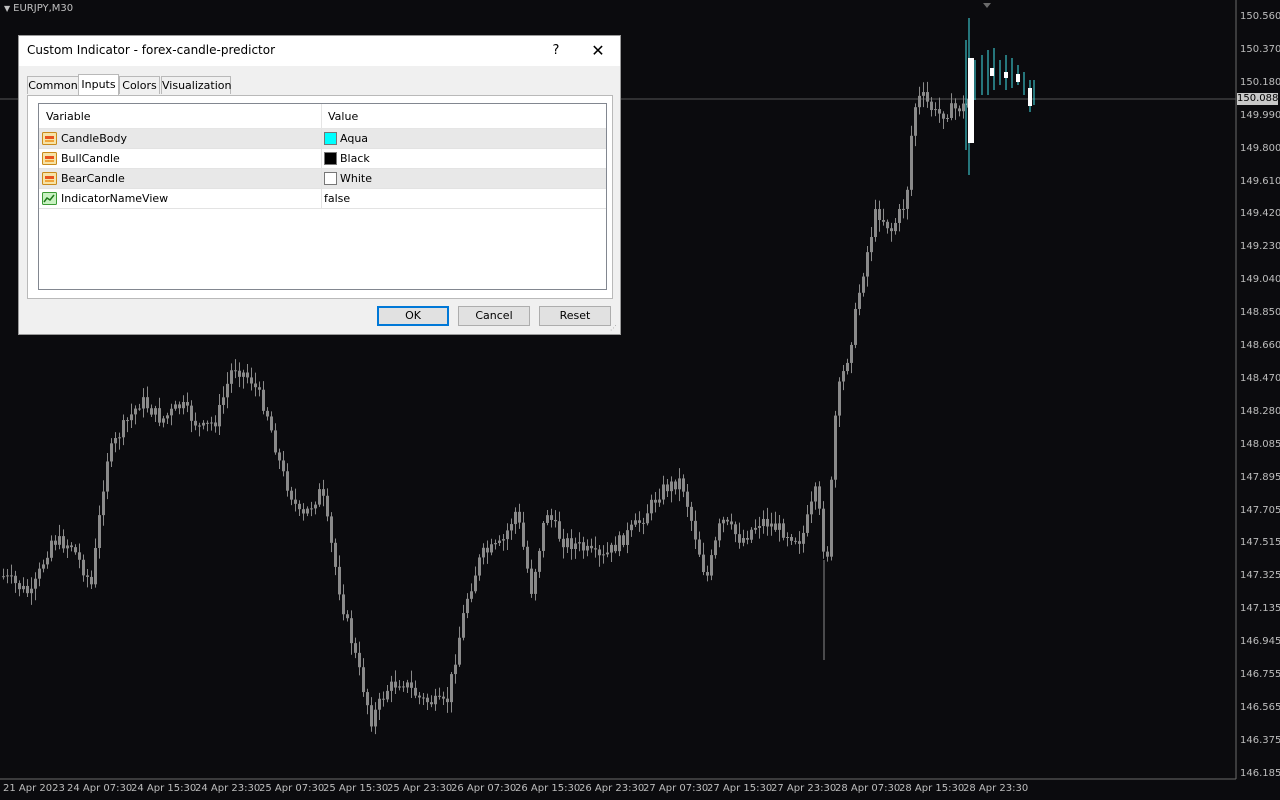 Image resolution: width=1280 pixels, height=800 pixels. What do you see at coordinates (575, 316) in the screenshot?
I see `reset-button: Reset` at bounding box center [575, 316].